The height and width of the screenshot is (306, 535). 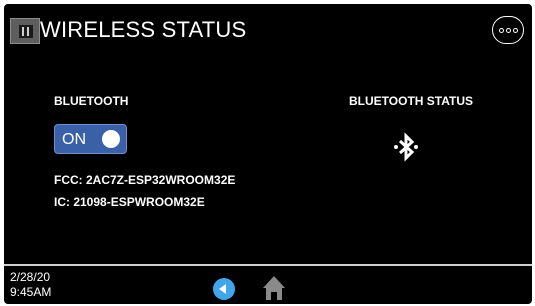 I want to click on home-icon, so click(x=274, y=288).